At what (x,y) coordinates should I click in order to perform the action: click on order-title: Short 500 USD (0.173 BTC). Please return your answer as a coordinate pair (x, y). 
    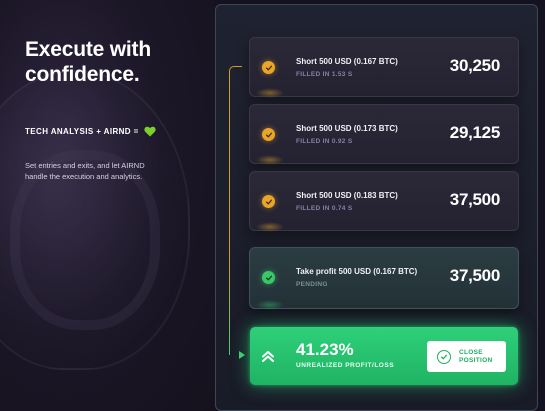
    Looking at the image, I should click on (347, 128).